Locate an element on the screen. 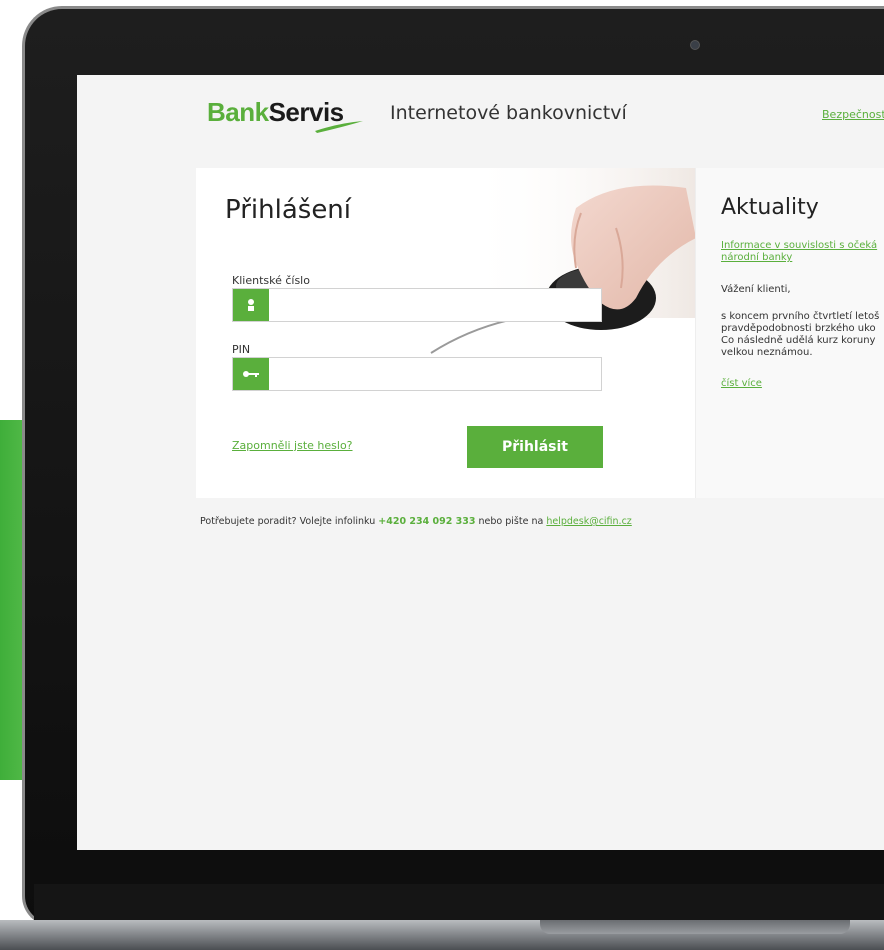 This screenshot has height=950, width=884. logo-swoosh-icon is located at coordinates (339, 127).